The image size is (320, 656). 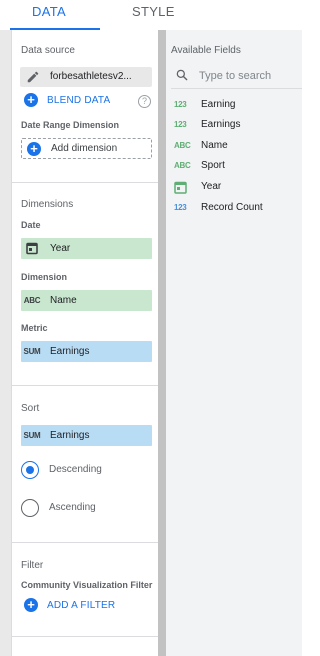 I want to click on search-underline, so click(x=236, y=88).